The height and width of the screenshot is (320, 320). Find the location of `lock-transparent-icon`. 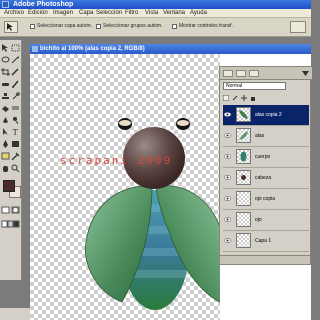

lock-transparent-icon is located at coordinates (226, 98).